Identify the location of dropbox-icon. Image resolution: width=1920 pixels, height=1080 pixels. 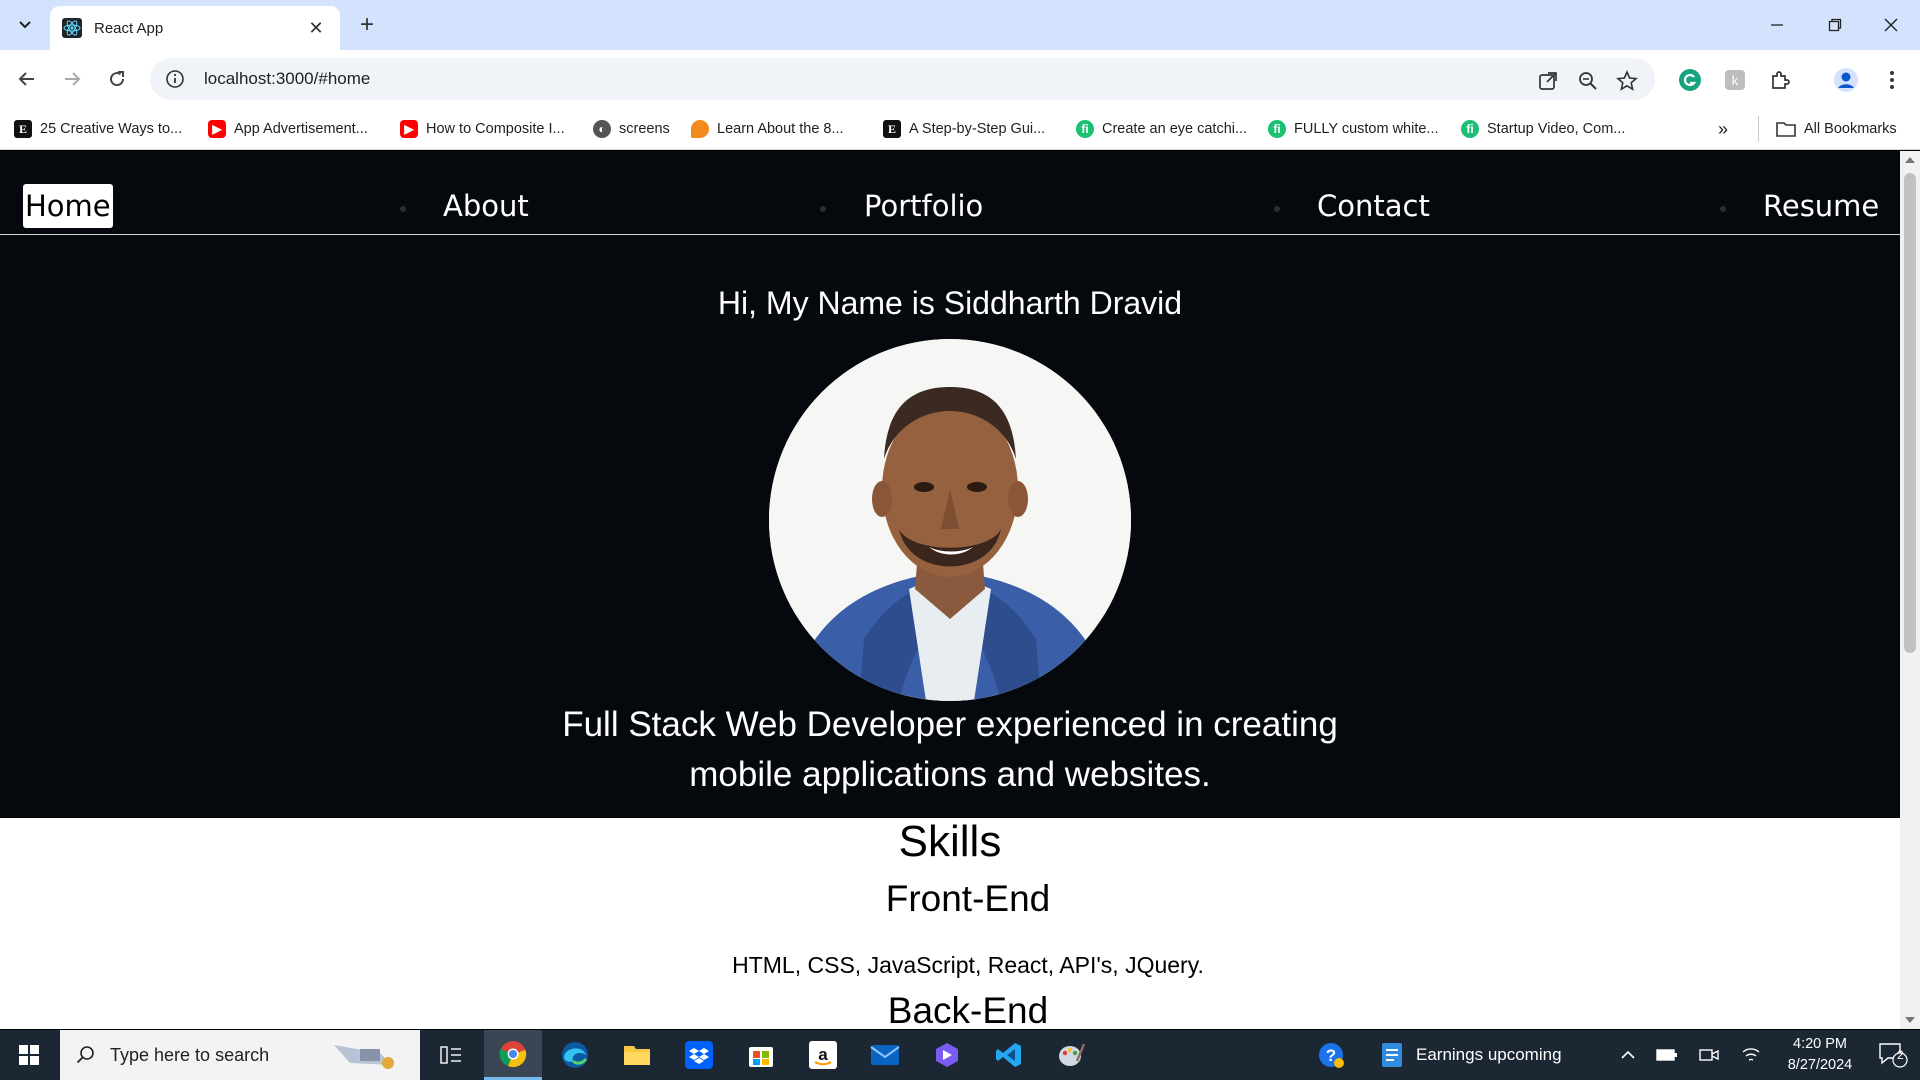
(699, 1055).